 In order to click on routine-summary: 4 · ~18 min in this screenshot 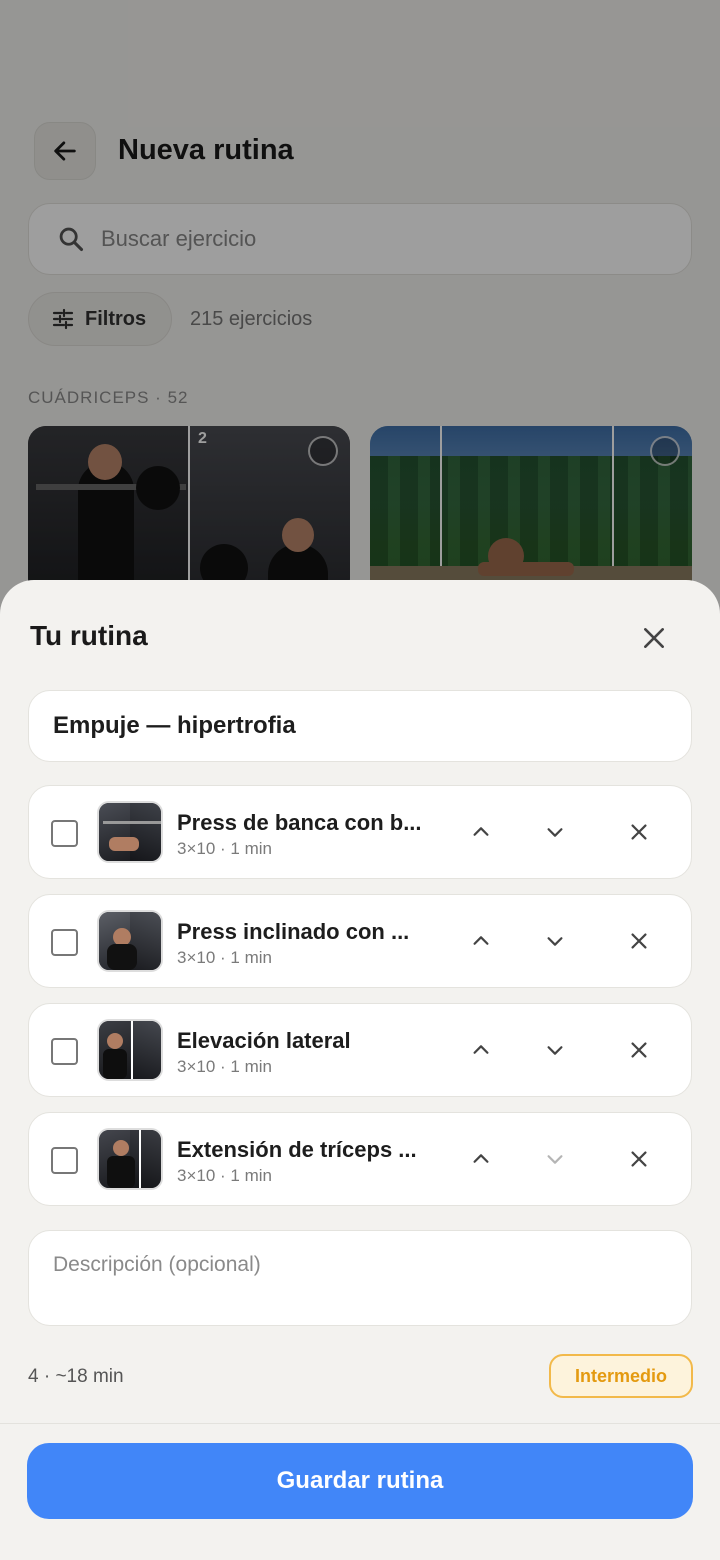, I will do `click(76, 1376)`.